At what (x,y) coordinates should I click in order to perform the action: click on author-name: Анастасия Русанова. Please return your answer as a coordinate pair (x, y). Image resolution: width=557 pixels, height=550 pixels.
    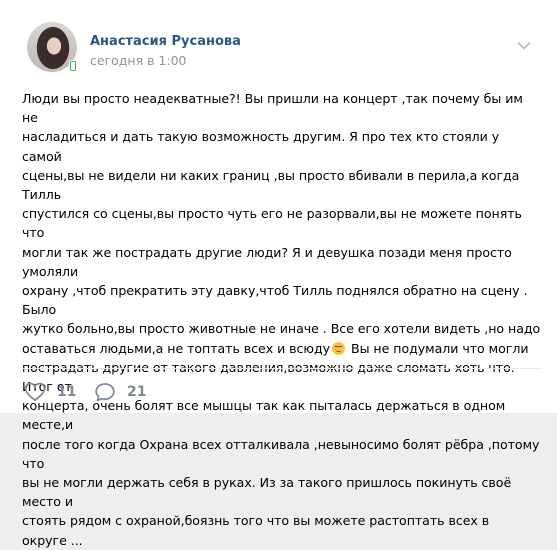
    Looking at the image, I should click on (165, 41).